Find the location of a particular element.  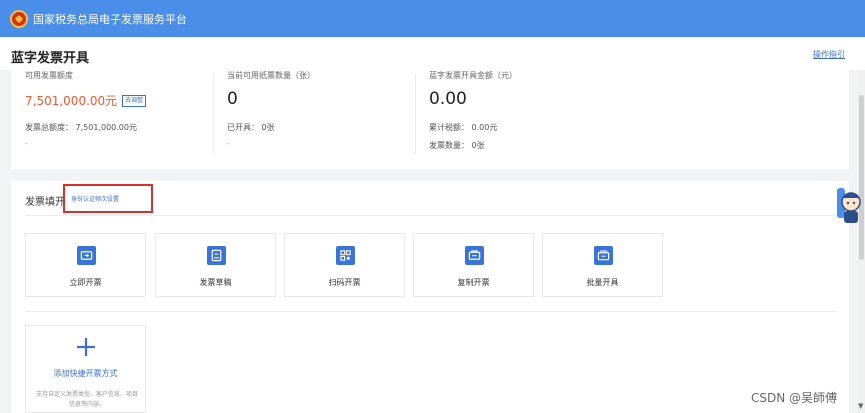

app-title: 国家税务总局电子发票服务平台 is located at coordinates (110, 19).